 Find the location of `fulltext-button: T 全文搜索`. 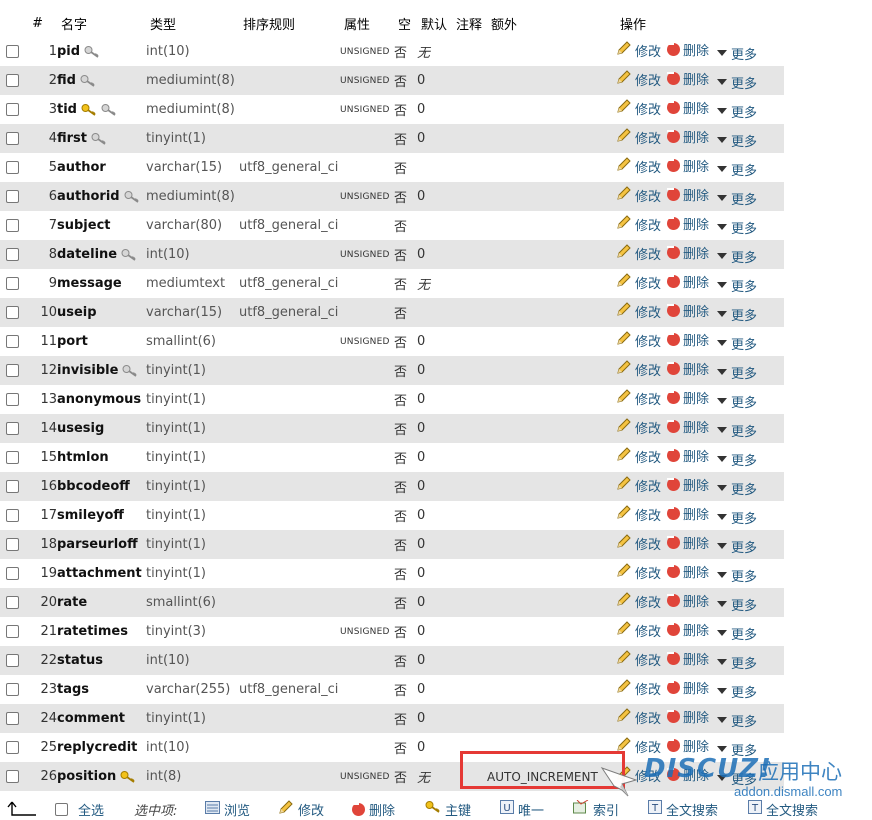

fulltext-button: T 全文搜索 is located at coordinates (683, 809).